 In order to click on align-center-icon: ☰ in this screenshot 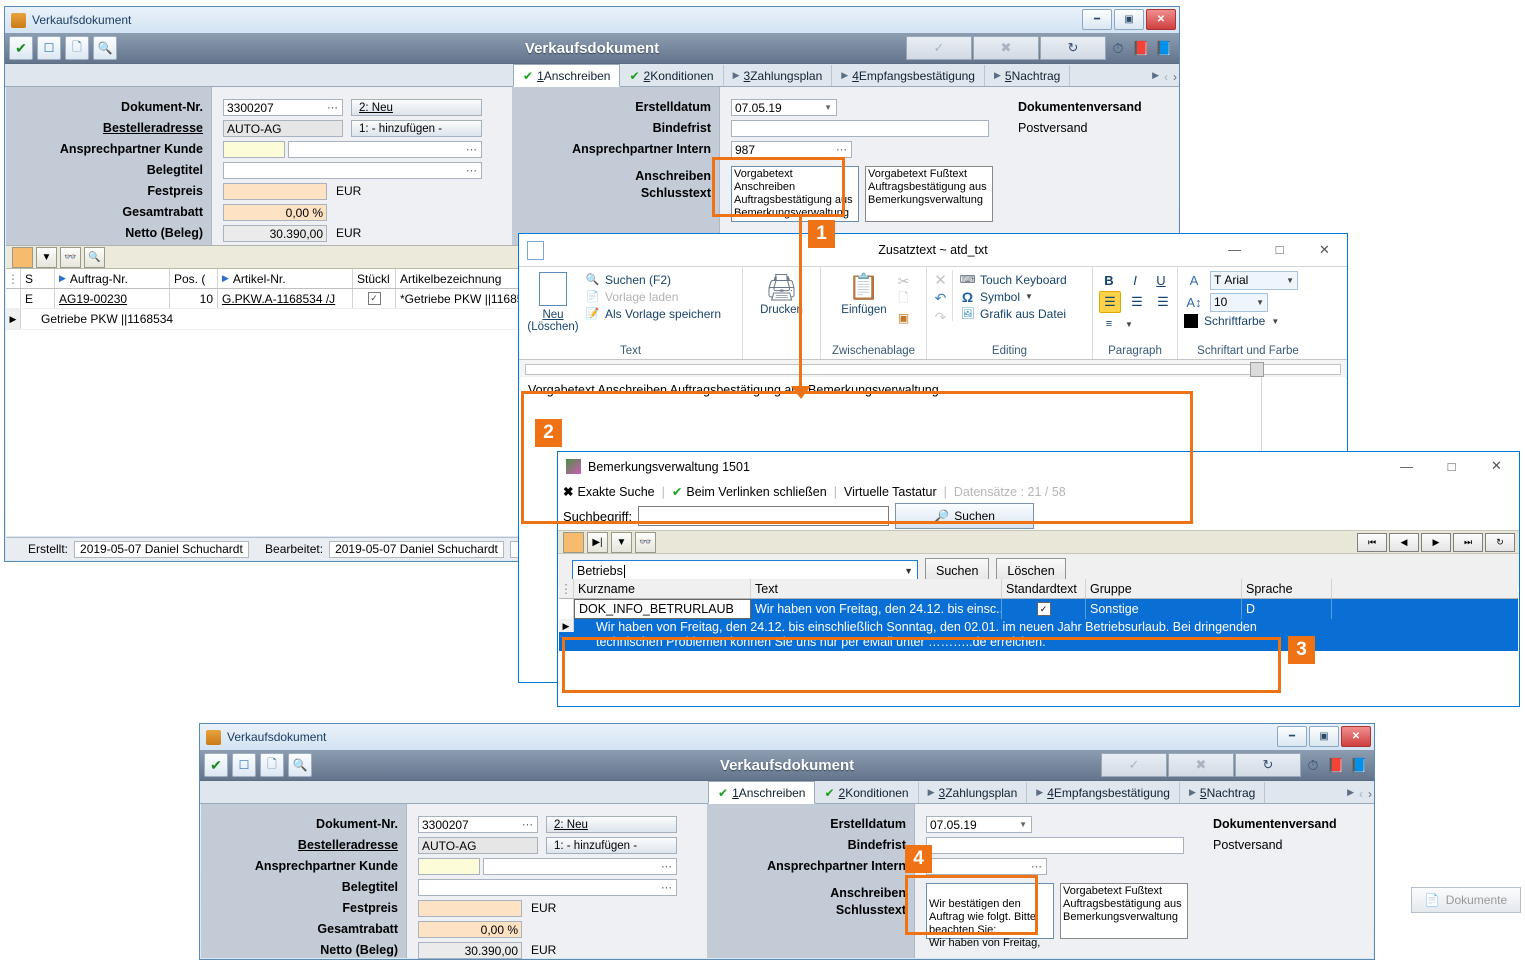, I will do `click(1137, 302)`.